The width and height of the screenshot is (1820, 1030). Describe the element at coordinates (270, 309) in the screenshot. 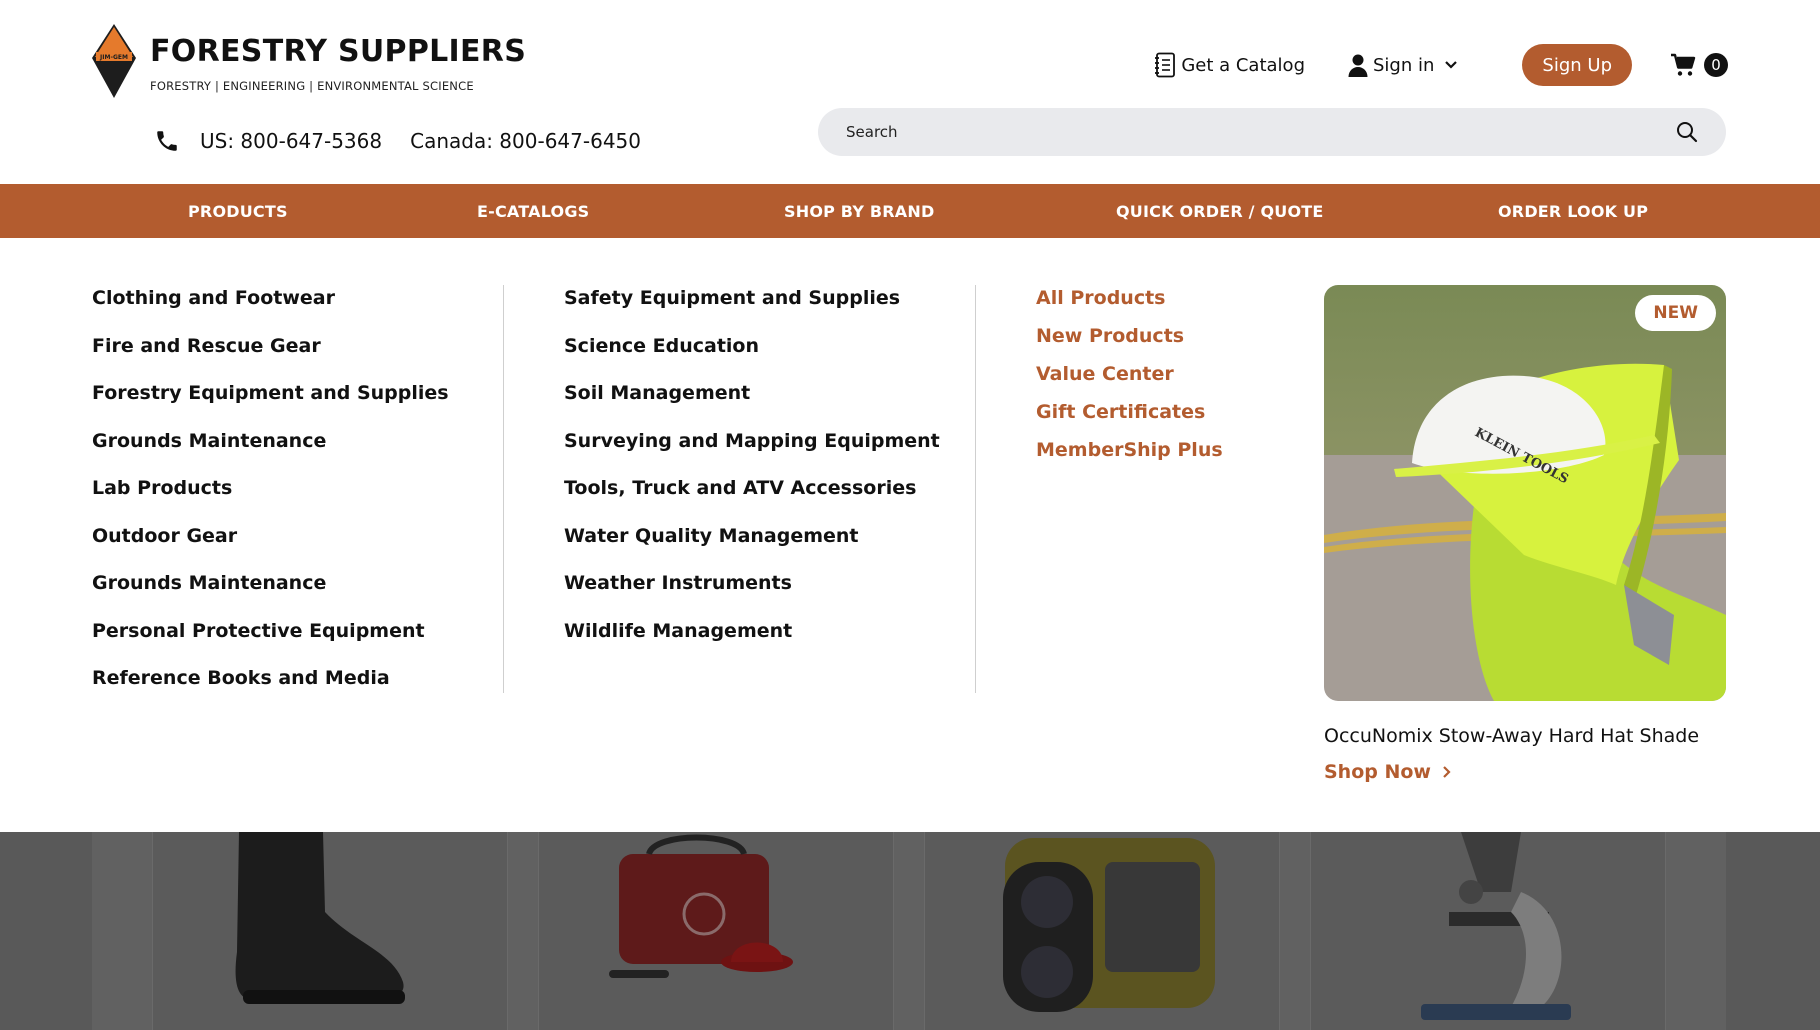

I see `category-link: Clothing and Footwear` at that location.